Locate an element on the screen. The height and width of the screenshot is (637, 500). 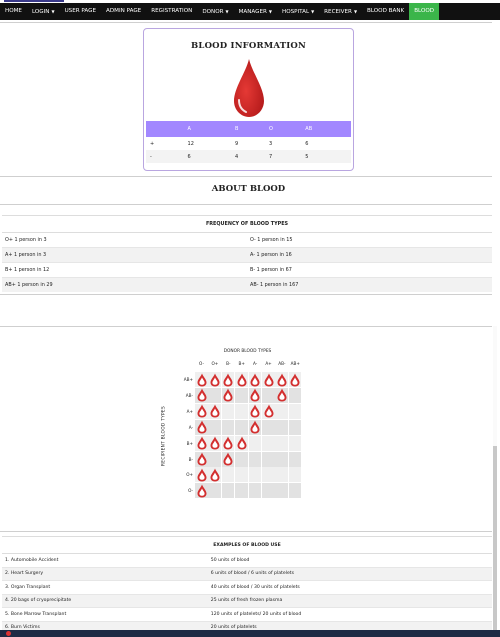
frequency-title: FREQUENCY OF BLOOD TYPES is located at coordinates (247, 224).